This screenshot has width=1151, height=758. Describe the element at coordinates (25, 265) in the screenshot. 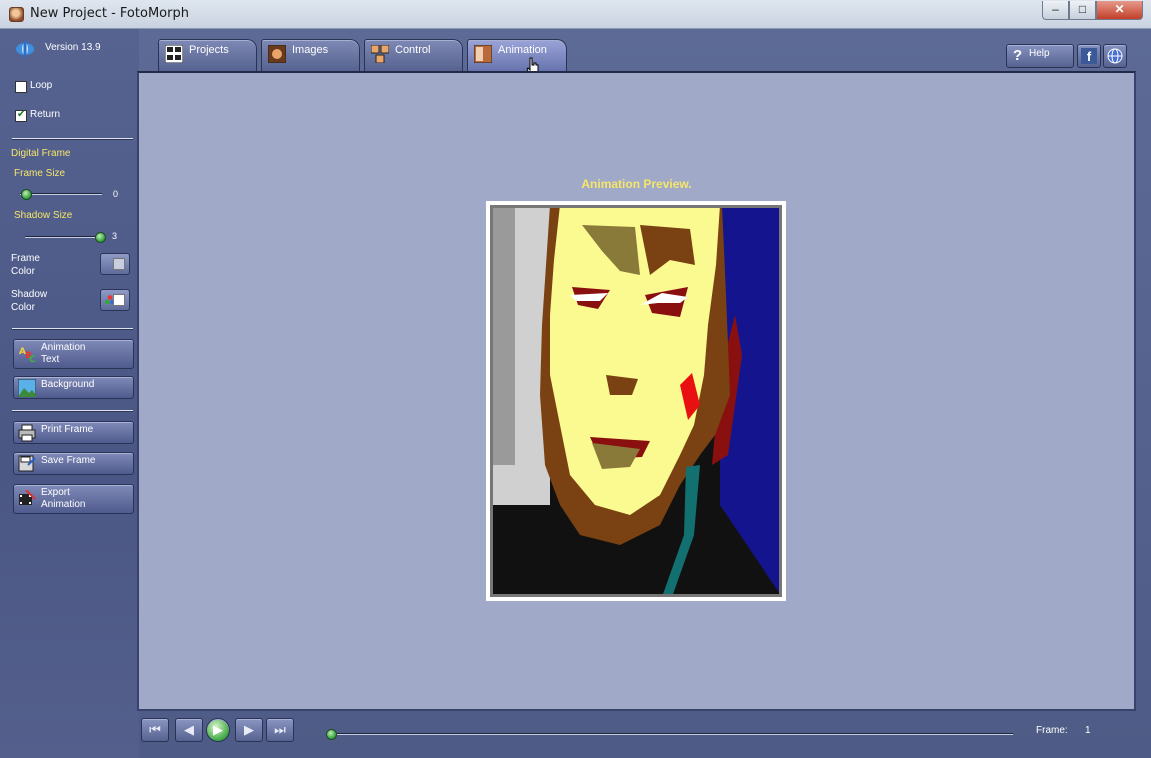

I see `frame-color-label: Frame Color` at that location.